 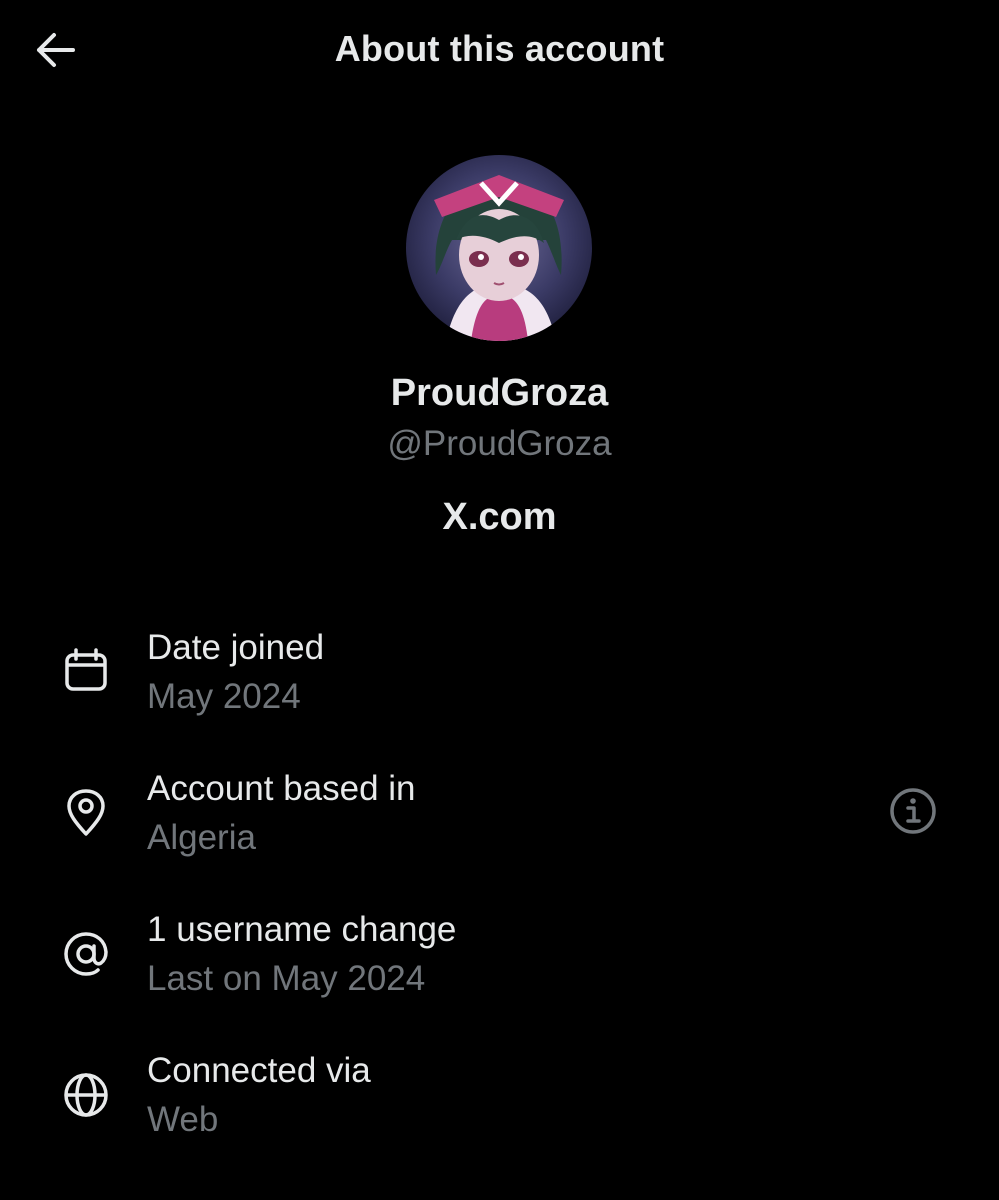 I want to click on calendar-icon, so click(x=86, y=670).